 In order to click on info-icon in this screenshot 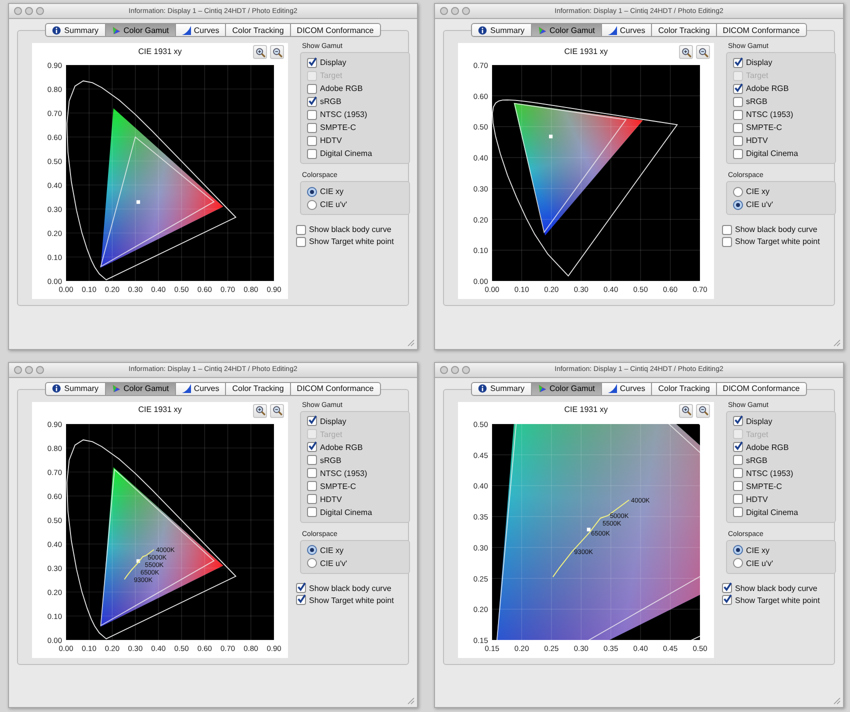, I will do `click(483, 388)`.